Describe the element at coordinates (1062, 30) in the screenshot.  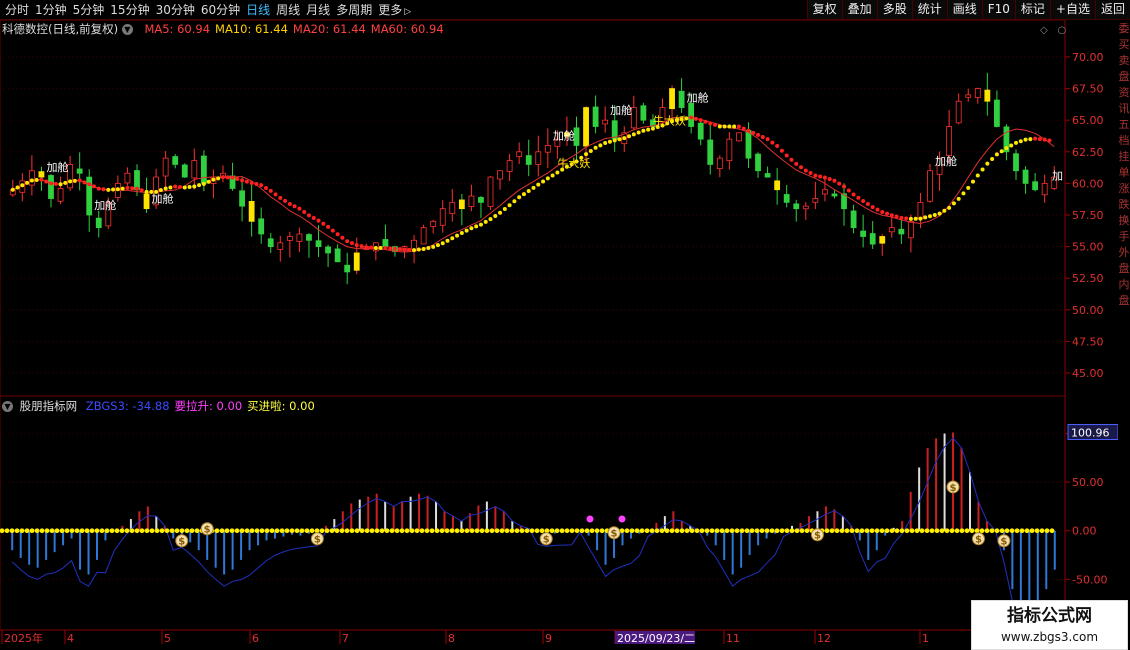
I see `circle-icon: ○` at that location.